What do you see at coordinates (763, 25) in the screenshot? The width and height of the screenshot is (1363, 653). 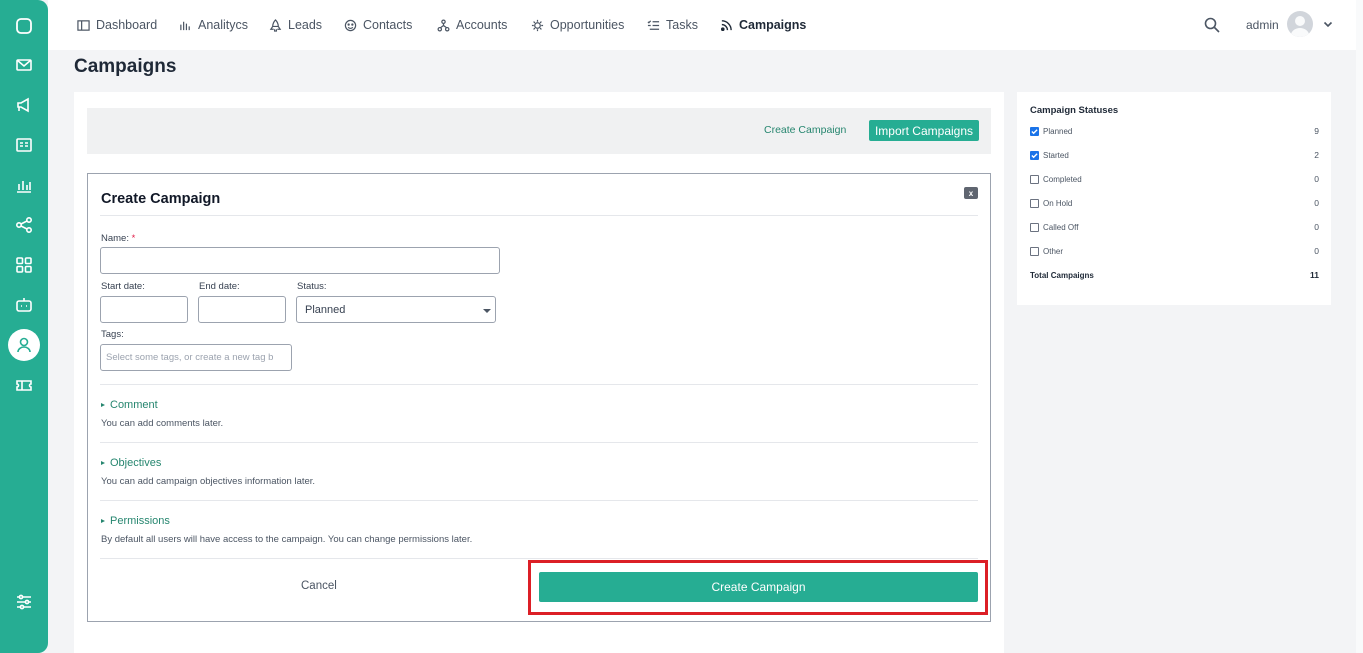 I see `nav-campaigns: Campaigns` at bounding box center [763, 25].